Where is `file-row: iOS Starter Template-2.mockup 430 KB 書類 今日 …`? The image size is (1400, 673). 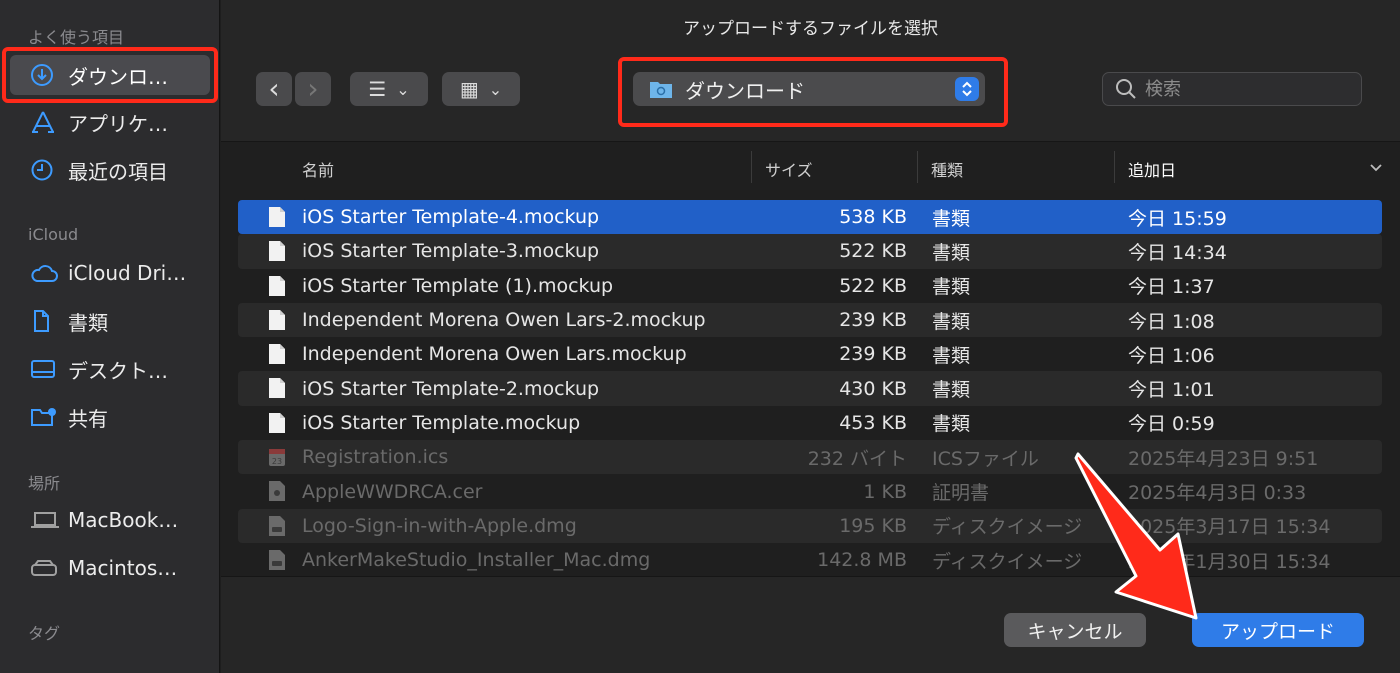
file-row: iOS Starter Template-2.mockup 430 KB 書類 今日 … is located at coordinates (810, 388).